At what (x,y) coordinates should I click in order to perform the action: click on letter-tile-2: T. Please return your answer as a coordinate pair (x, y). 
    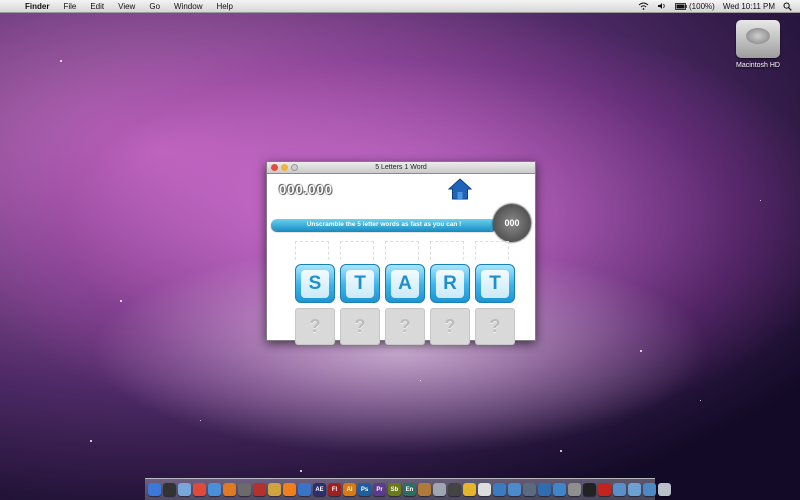
    Looking at the image, I should click on (360, 283).